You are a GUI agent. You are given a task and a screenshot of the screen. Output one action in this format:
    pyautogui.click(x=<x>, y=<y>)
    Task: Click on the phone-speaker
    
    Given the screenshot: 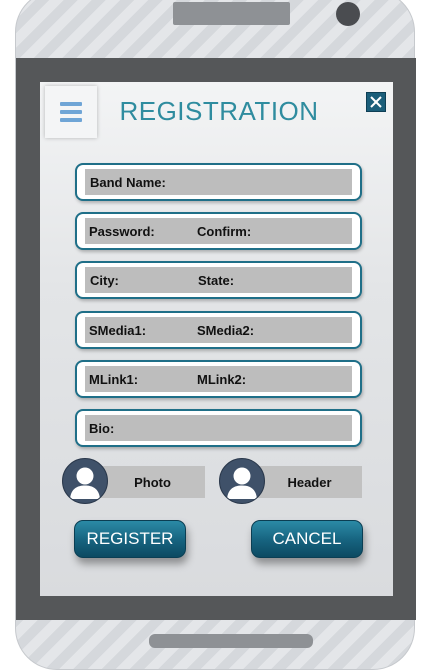 What is the action you would take?
    pyautogui.click(x=231, y=13)
    